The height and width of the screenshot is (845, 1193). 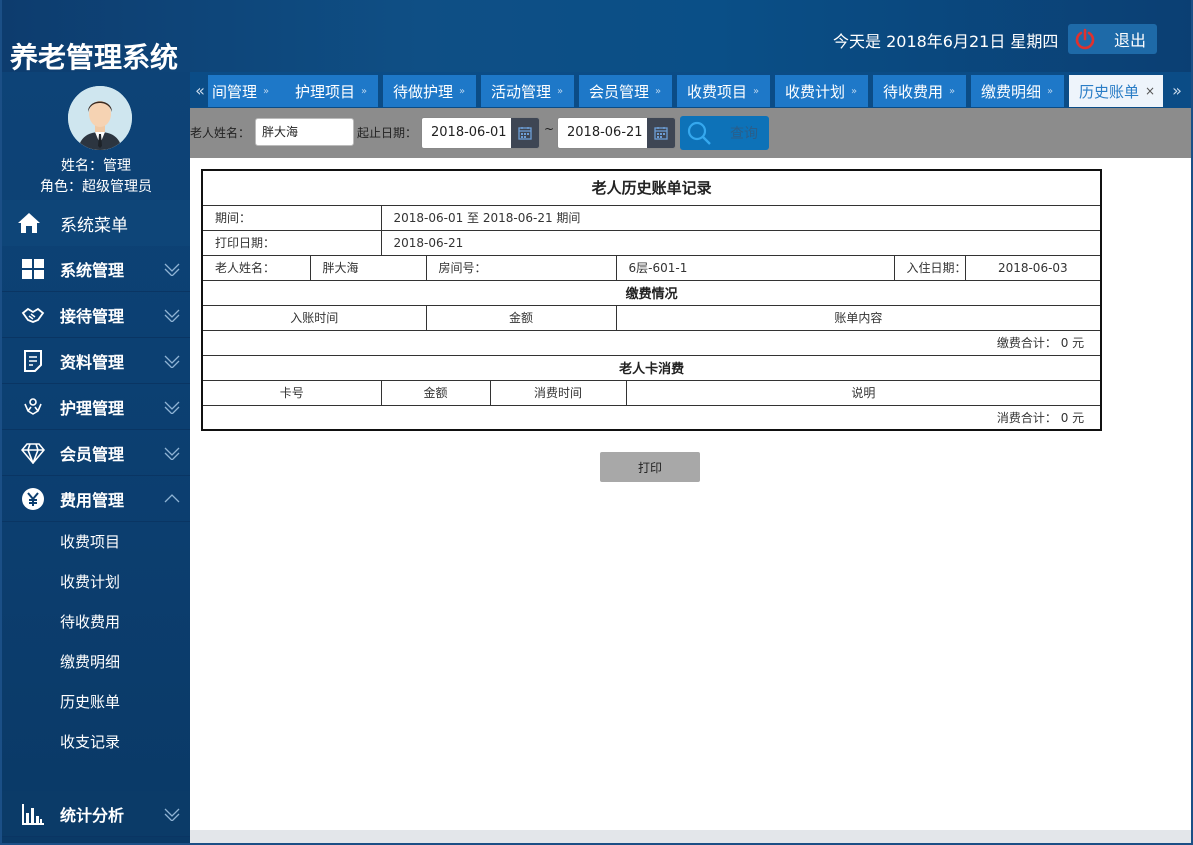 I want to click on bottom-strip, so click(x=690, y=836).